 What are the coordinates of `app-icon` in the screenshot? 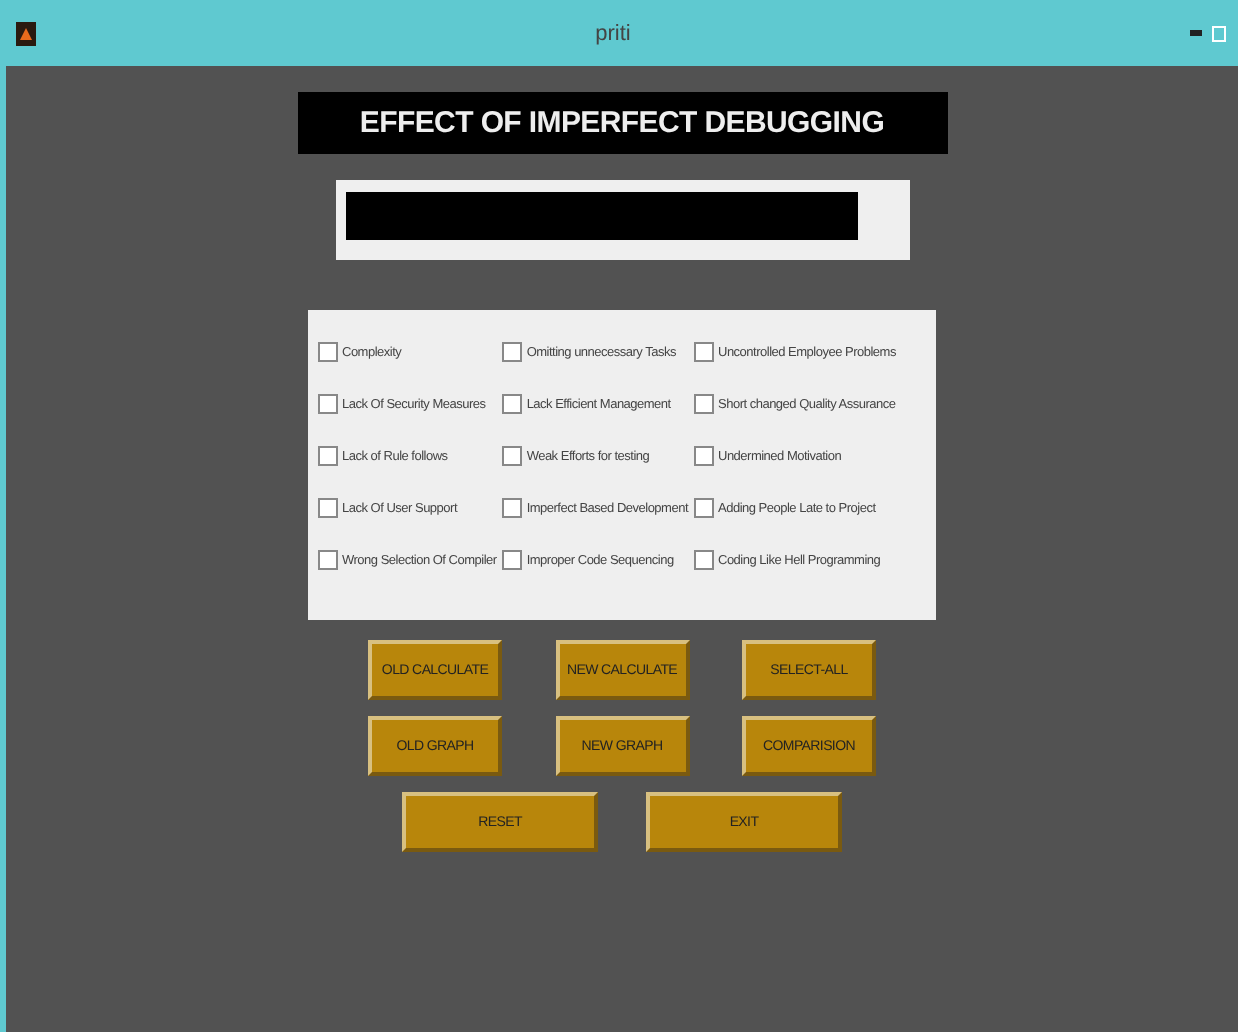 It's located at (26, 33).